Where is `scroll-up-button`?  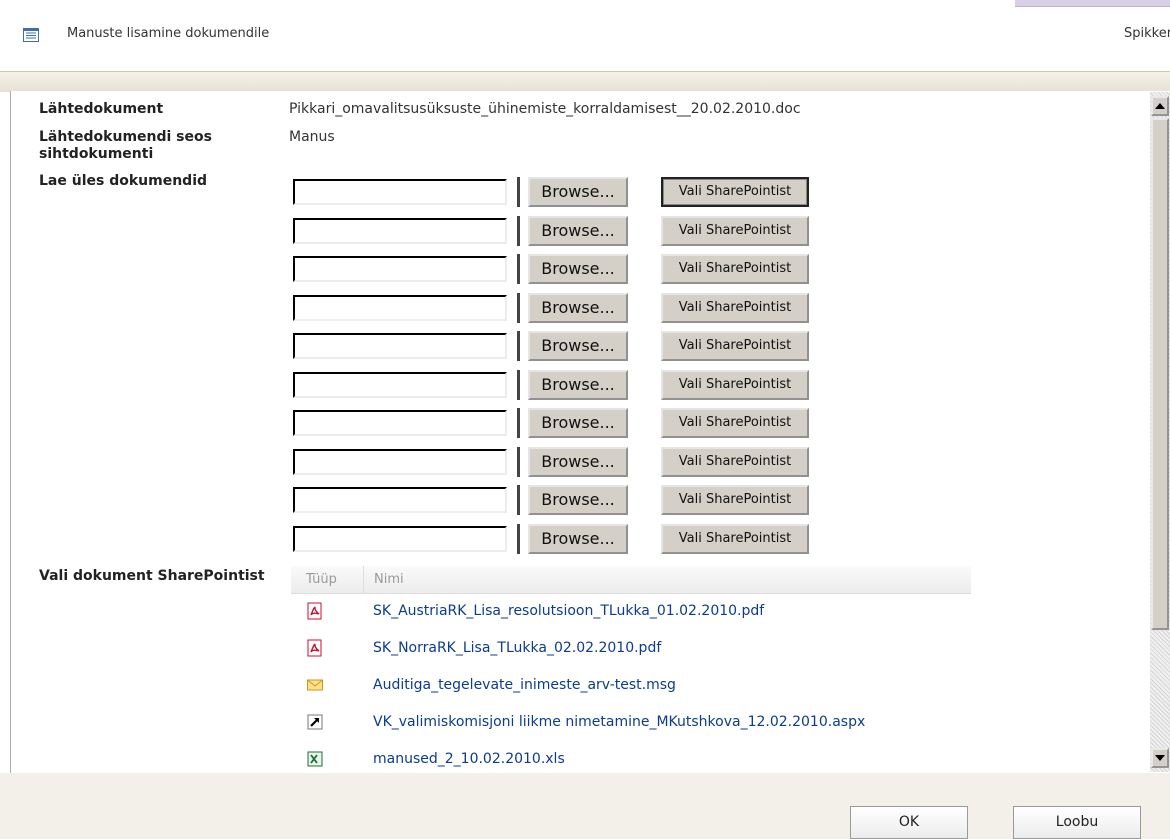 scroll-up-button is located at coordinates (1160, 106).